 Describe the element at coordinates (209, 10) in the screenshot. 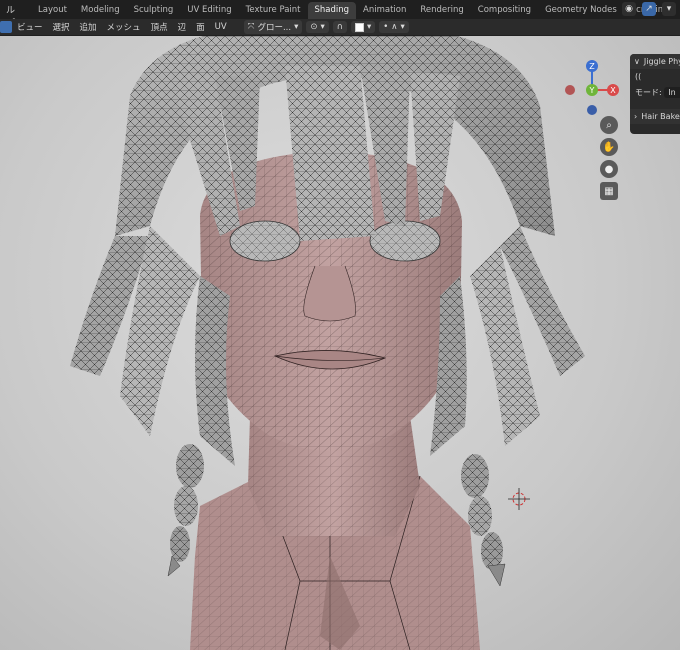

I see `tab-uv-editing: UV Editing` at that location.